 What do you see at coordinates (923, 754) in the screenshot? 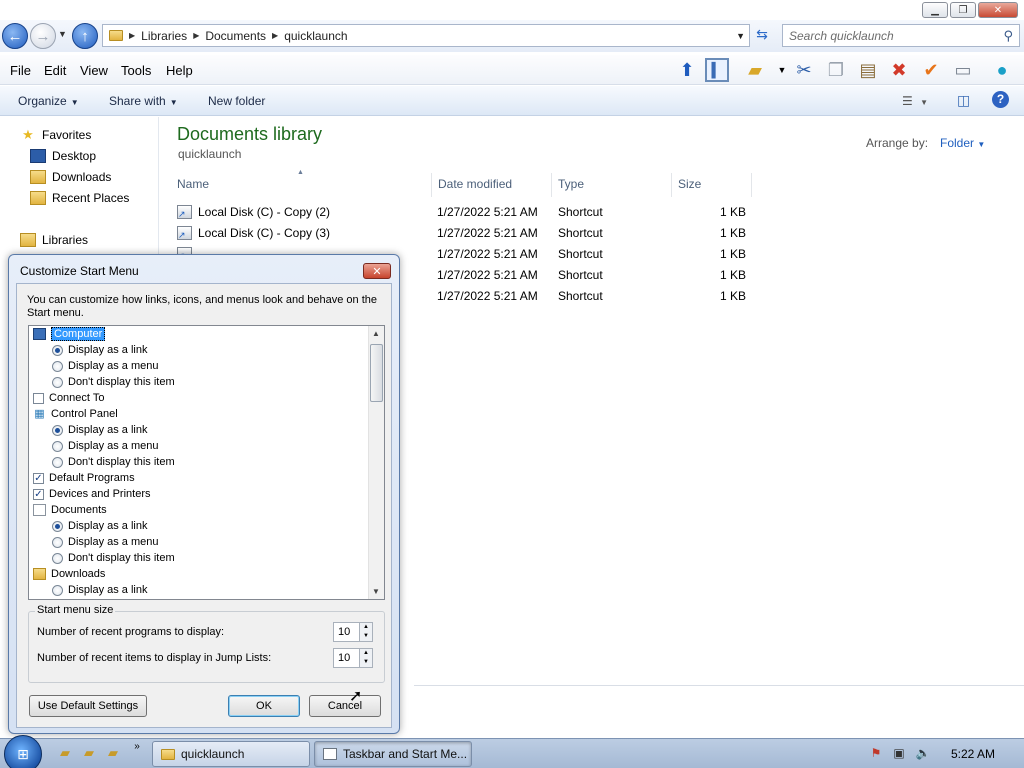
I see `volume-icon: 🔈` at bounding box center [923, 754].